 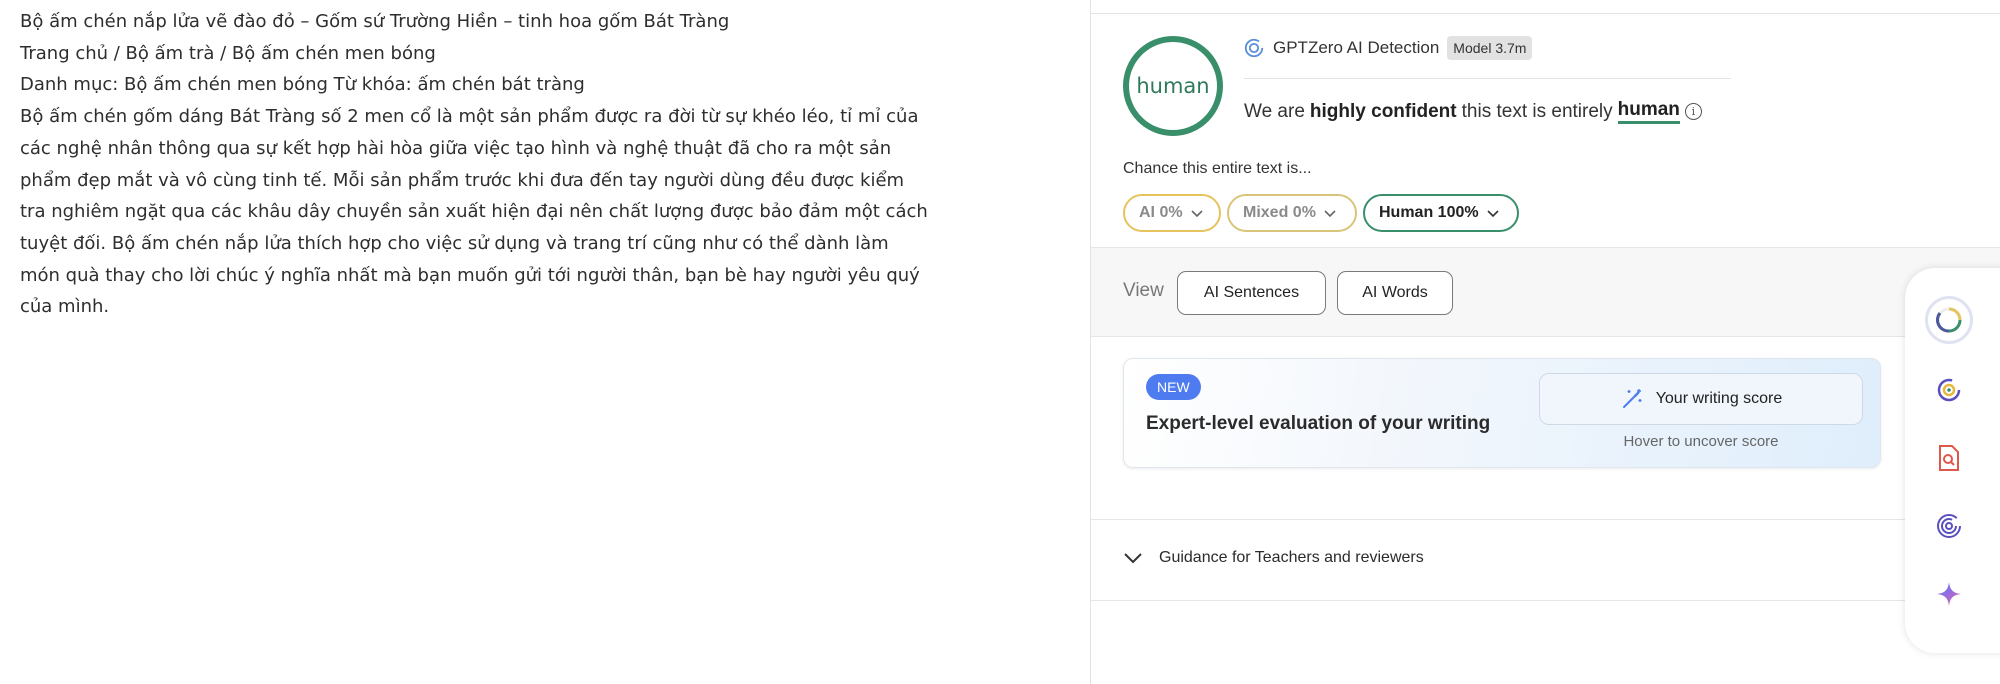 I want to click on result-ring-label: human, so click(x=1173, y=86).